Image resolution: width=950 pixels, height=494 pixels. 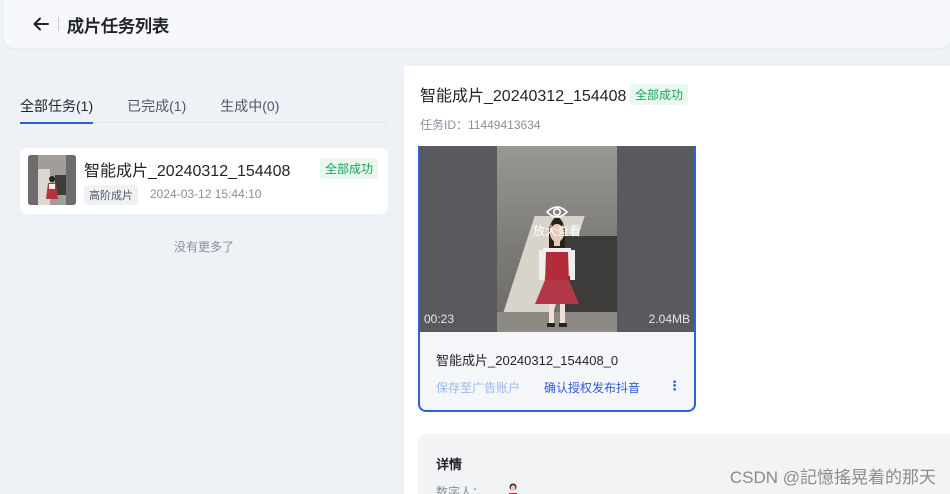 What do you see at coordinates (203, 247) in the screenshot?
I see `list-end-text: 没有更多了` at bounding box center [203, 247].